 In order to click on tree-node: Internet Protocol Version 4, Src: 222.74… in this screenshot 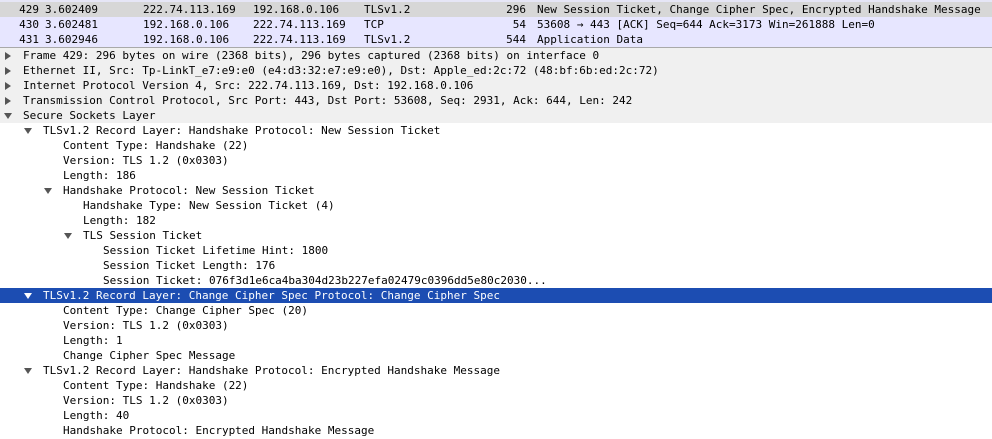, I will do `click(496, 85)`.